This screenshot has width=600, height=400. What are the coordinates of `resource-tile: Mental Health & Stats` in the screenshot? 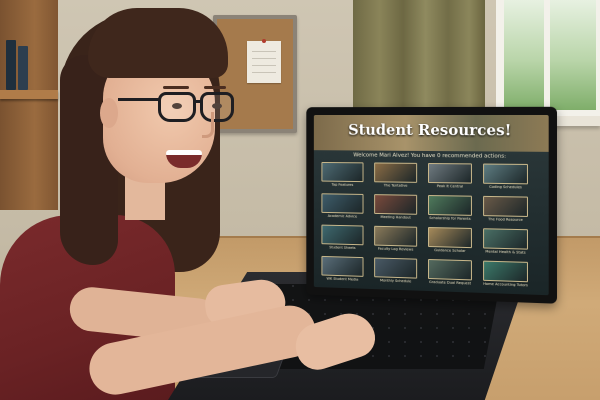 It's located at (505, 243).